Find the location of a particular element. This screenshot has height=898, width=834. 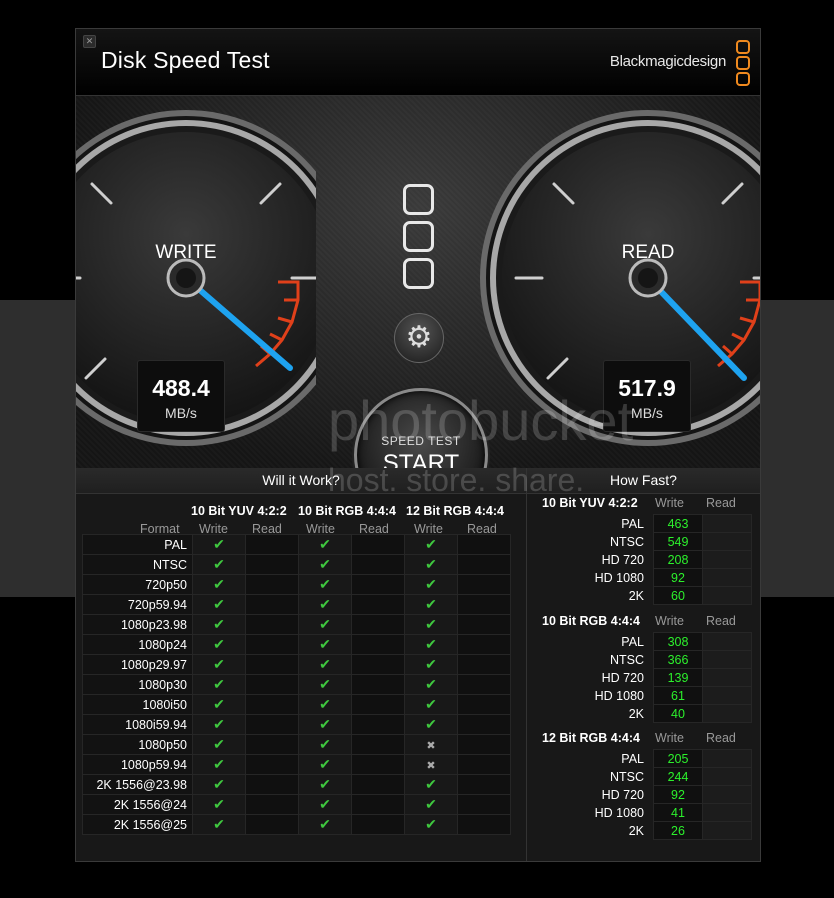

table-row: HD 720 208 is located at coordinates (647, 559).